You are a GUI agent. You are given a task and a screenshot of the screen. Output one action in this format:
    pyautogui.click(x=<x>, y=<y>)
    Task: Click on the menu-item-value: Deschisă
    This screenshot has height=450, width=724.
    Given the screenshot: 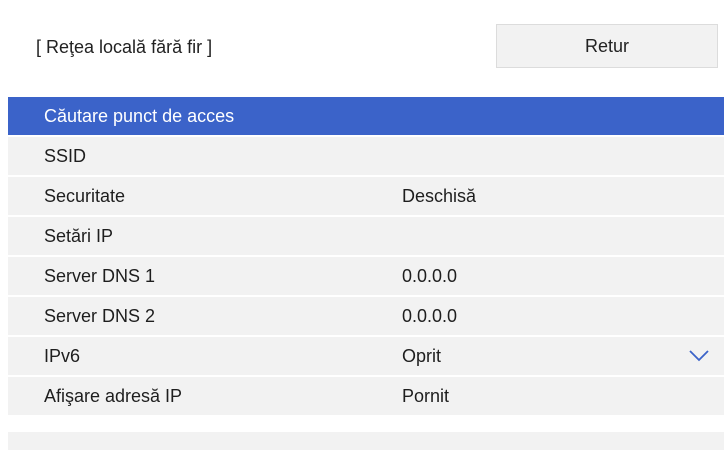 What is the action you would take?
    pyautogui.click(x=439, y=196)
    